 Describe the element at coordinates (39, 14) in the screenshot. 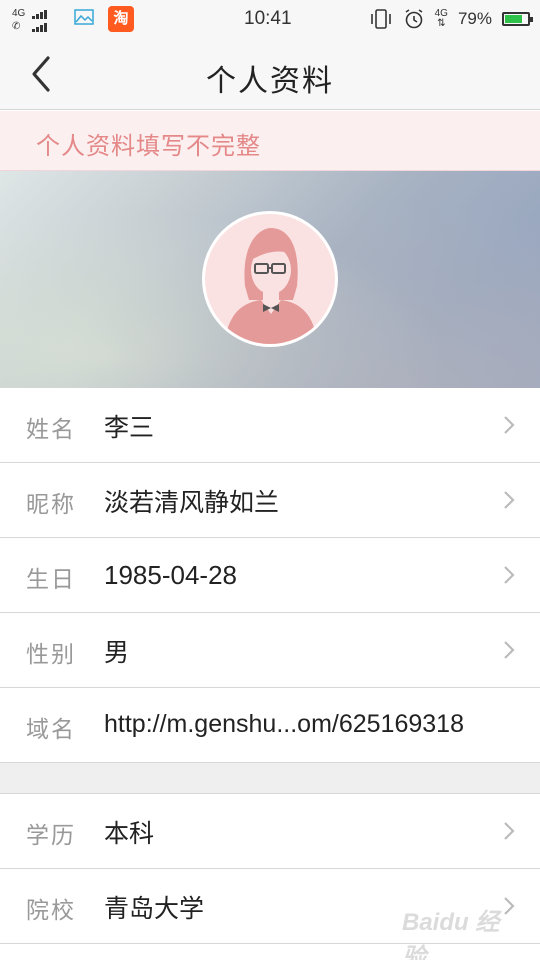

I see `signal-bars-icon` at that location.